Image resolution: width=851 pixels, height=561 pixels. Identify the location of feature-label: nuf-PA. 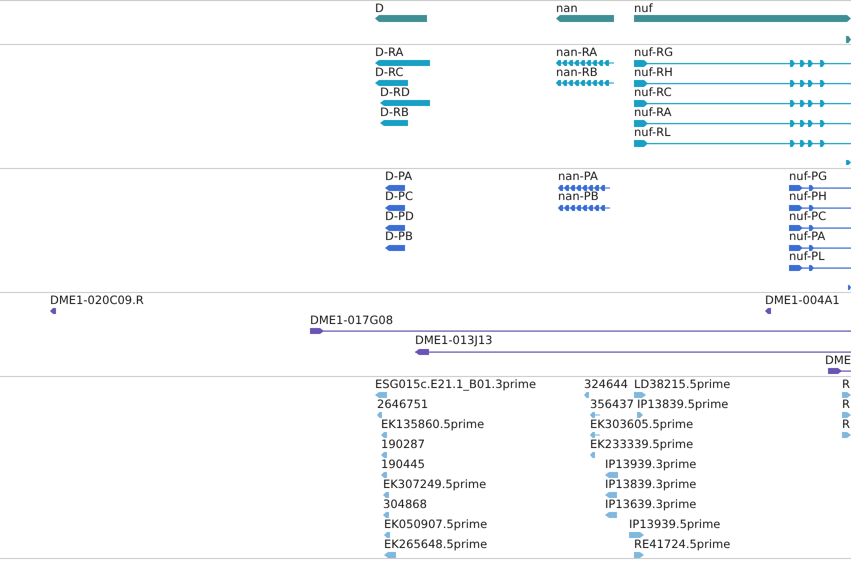
(807, 236).